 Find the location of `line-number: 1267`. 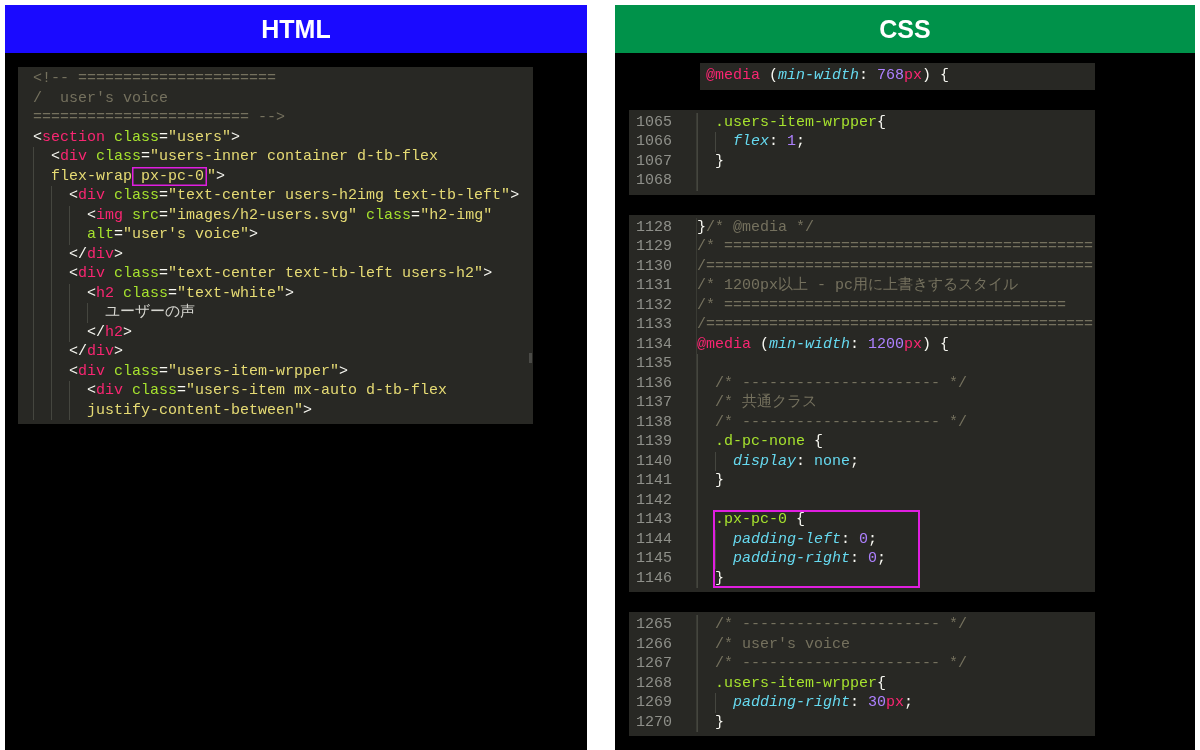

line-number: 1267 is located at coordinates (654, 663).